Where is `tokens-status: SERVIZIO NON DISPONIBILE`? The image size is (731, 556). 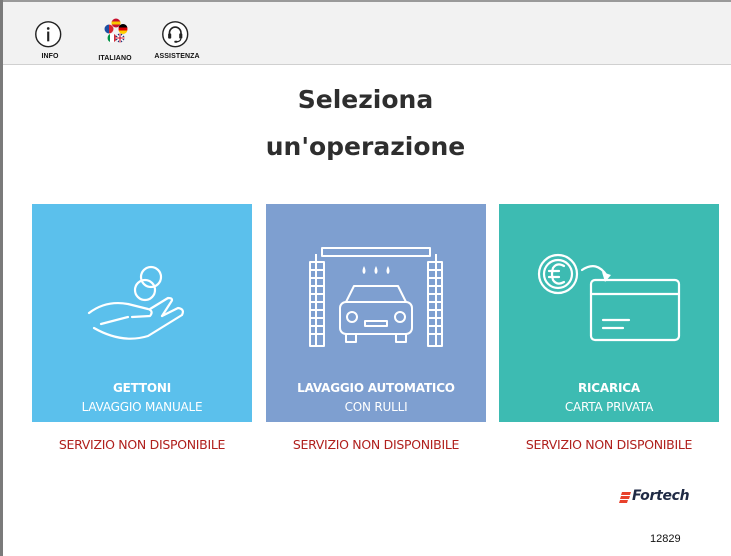 tokens-status: SERVIZIO NON DISPONIBILE is located at coordinates (142, 444).